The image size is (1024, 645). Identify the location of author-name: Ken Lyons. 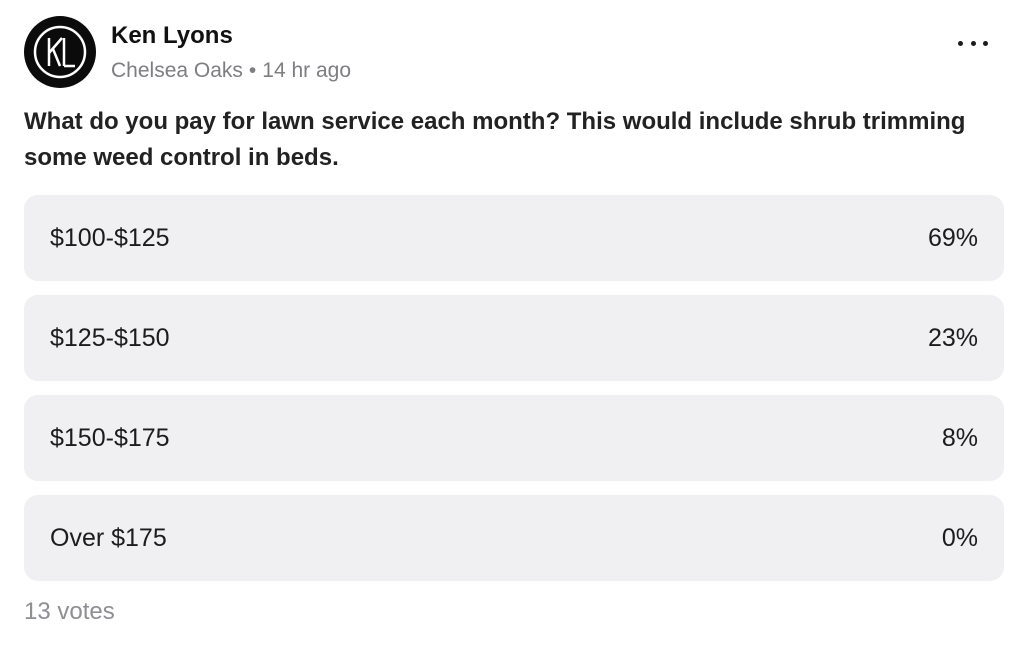
(172, 36).